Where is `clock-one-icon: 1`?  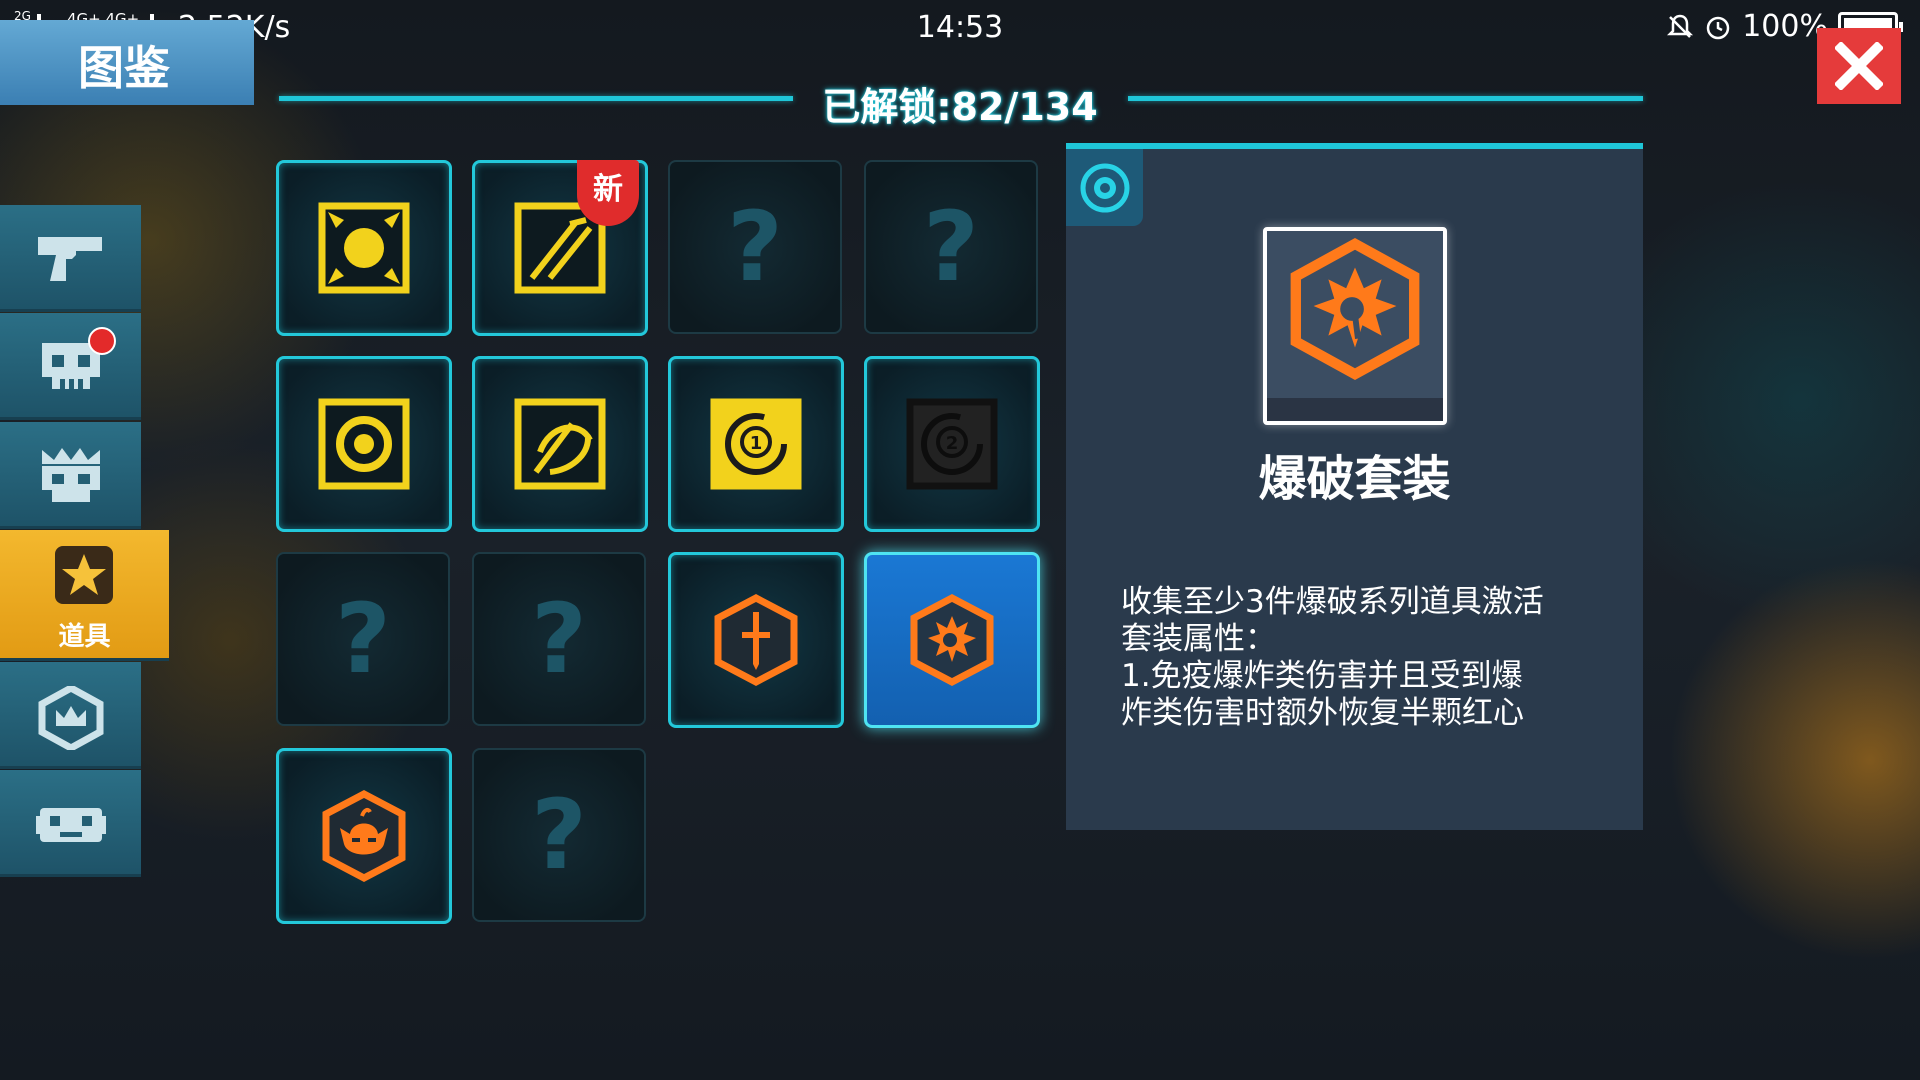 clock-one-icon: 1 is located at coordinates (756, 444).